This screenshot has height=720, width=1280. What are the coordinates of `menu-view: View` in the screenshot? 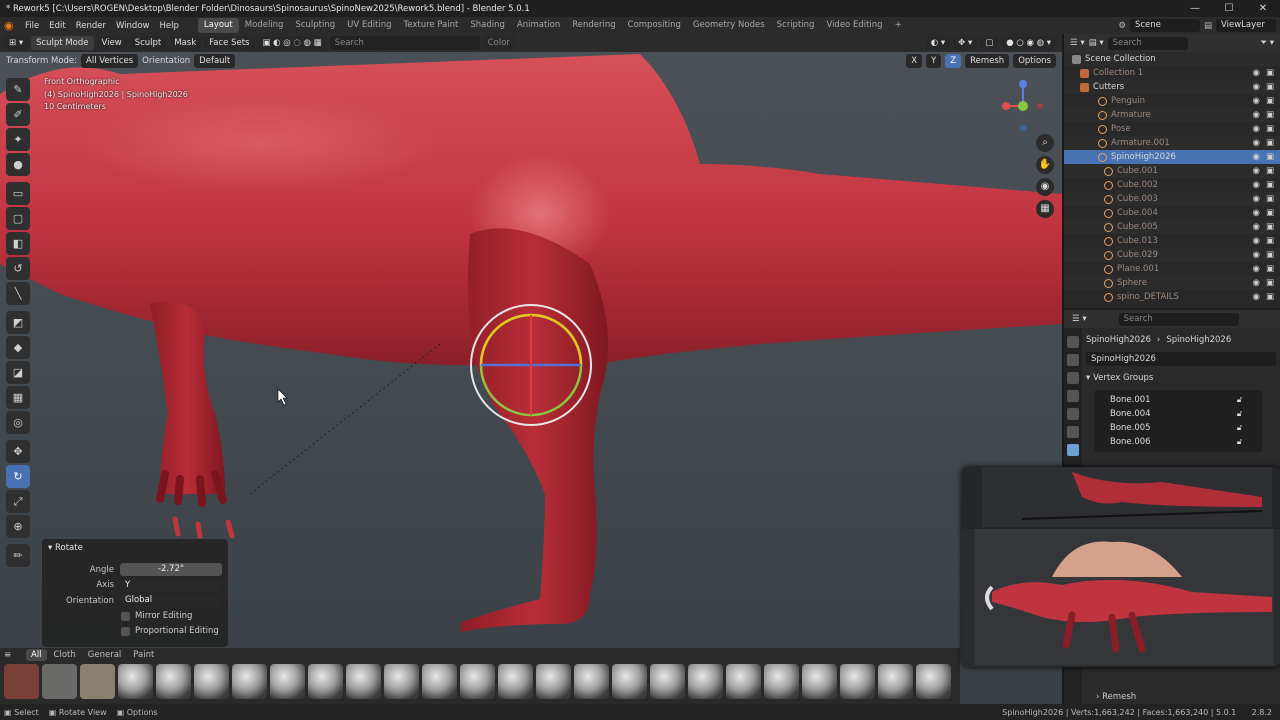 It's located at (111, 43).